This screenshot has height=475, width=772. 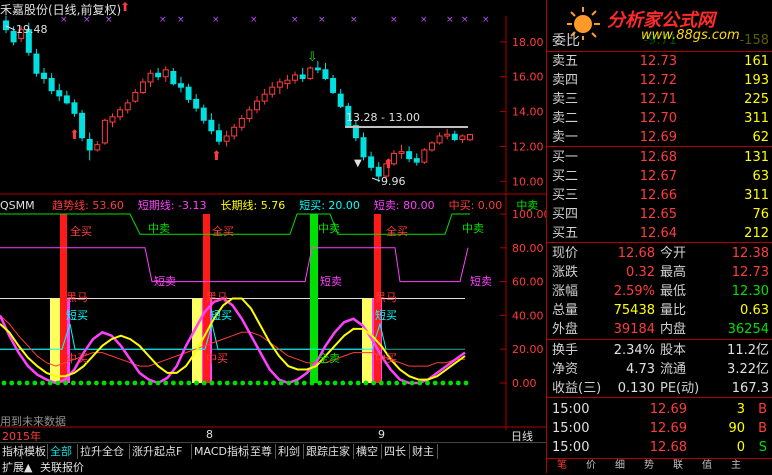 What do you see at coordinates (740, 447) in the screenshot?
I see `tick-volume: 0` at bounding box center [740, 447].